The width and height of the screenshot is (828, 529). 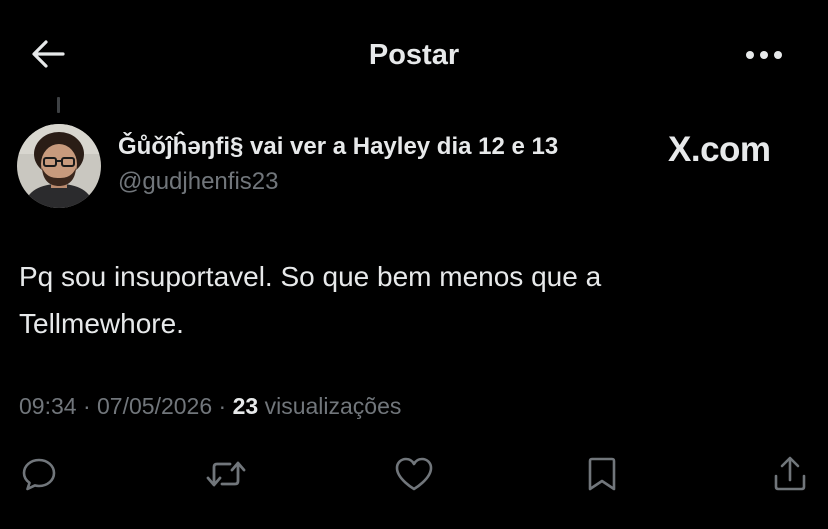 I want to click on comment-icon, so click(x=39, y=474).